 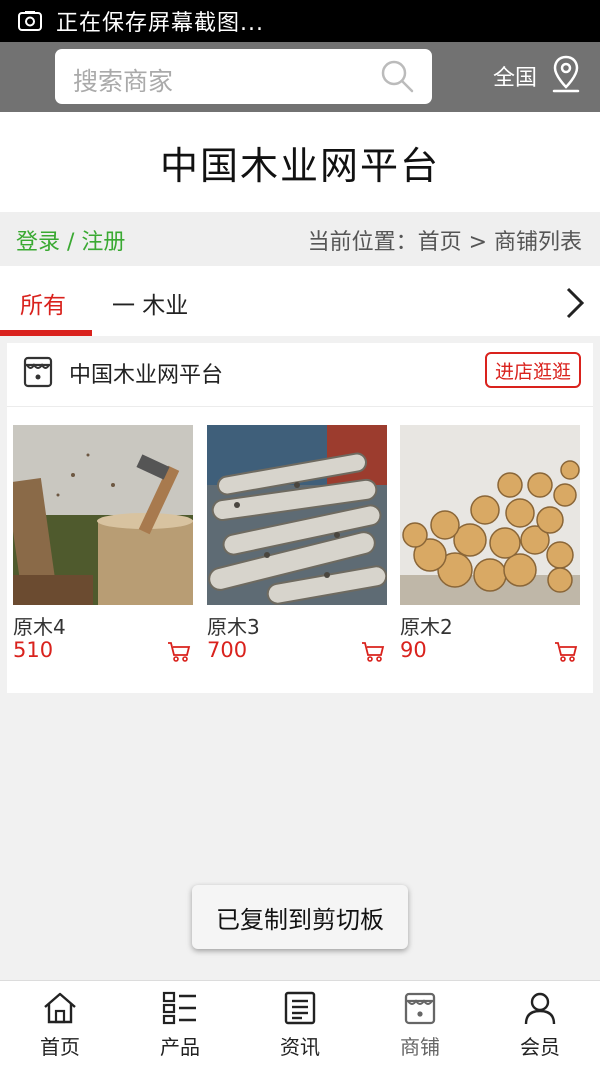 I want to click on nav-label: 首页, so click(x=60, y=1047).